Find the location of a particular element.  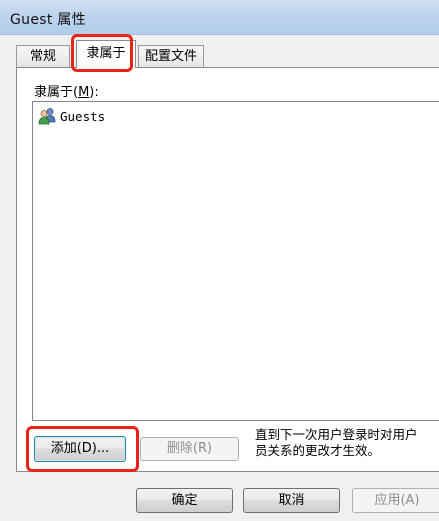

list-item: Guests is located at coordinates (71, 116).